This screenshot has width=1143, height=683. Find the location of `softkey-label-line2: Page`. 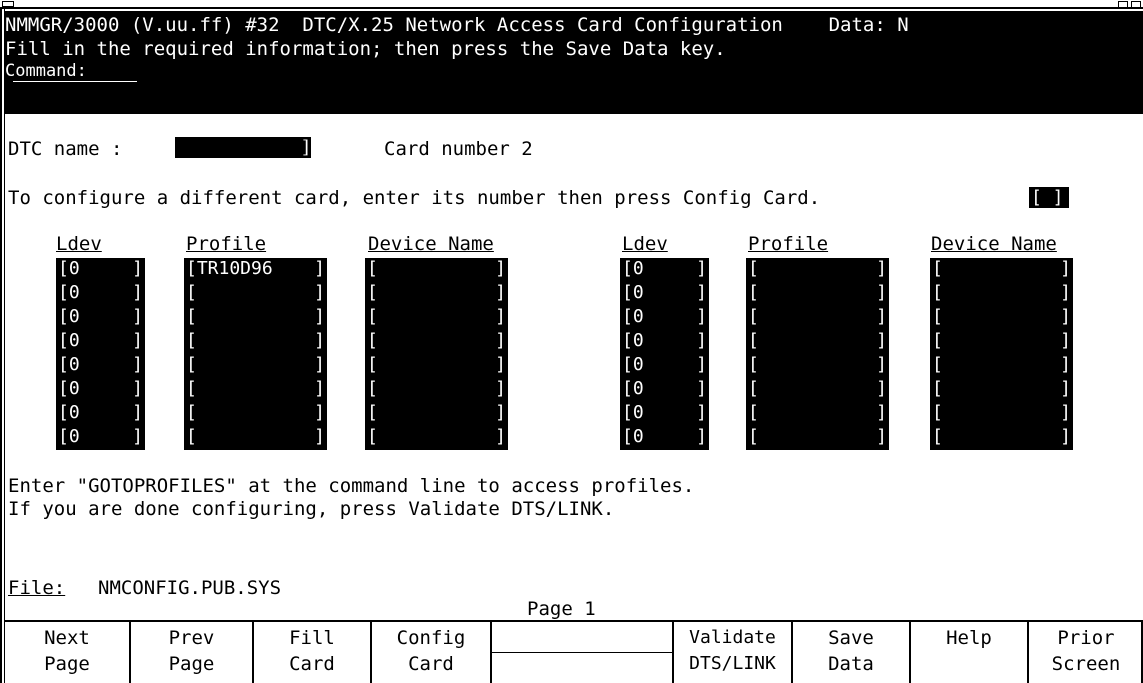

softkey-label-line2: Page is located at coordinates (191, 664).